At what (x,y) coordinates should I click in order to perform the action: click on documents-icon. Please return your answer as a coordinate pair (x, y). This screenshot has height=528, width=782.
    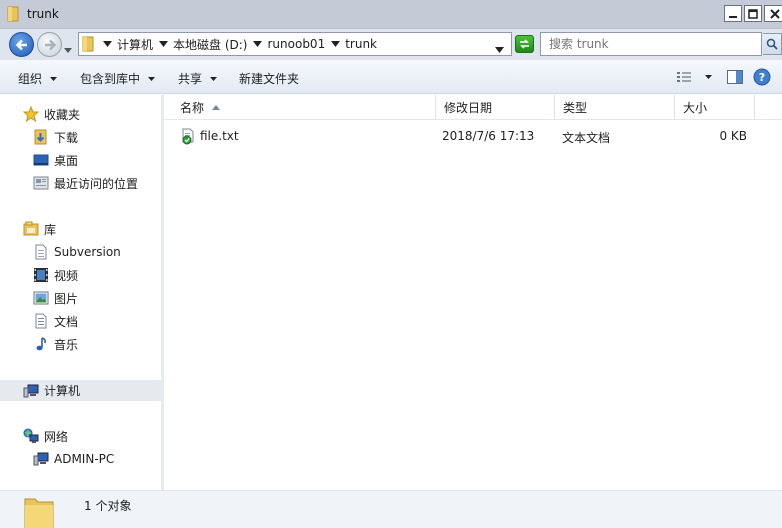
    Looking at the image, I should click on (41, 321).